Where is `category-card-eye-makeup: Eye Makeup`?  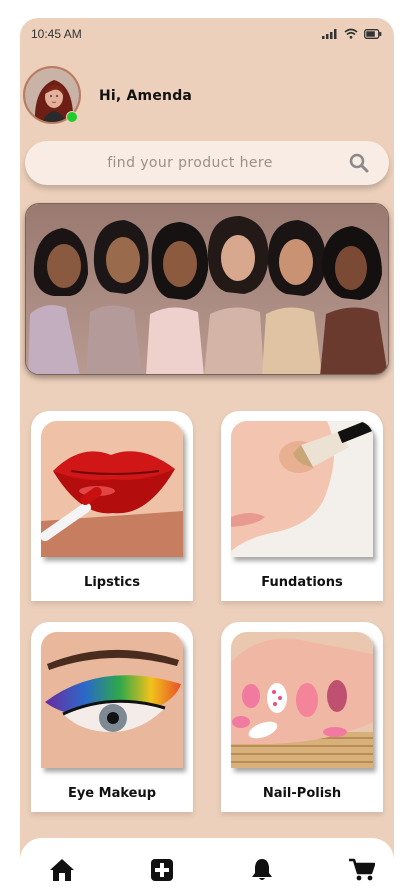 category-card-eye-makeup: Eye Makeup is located at coordinates (112, 717).